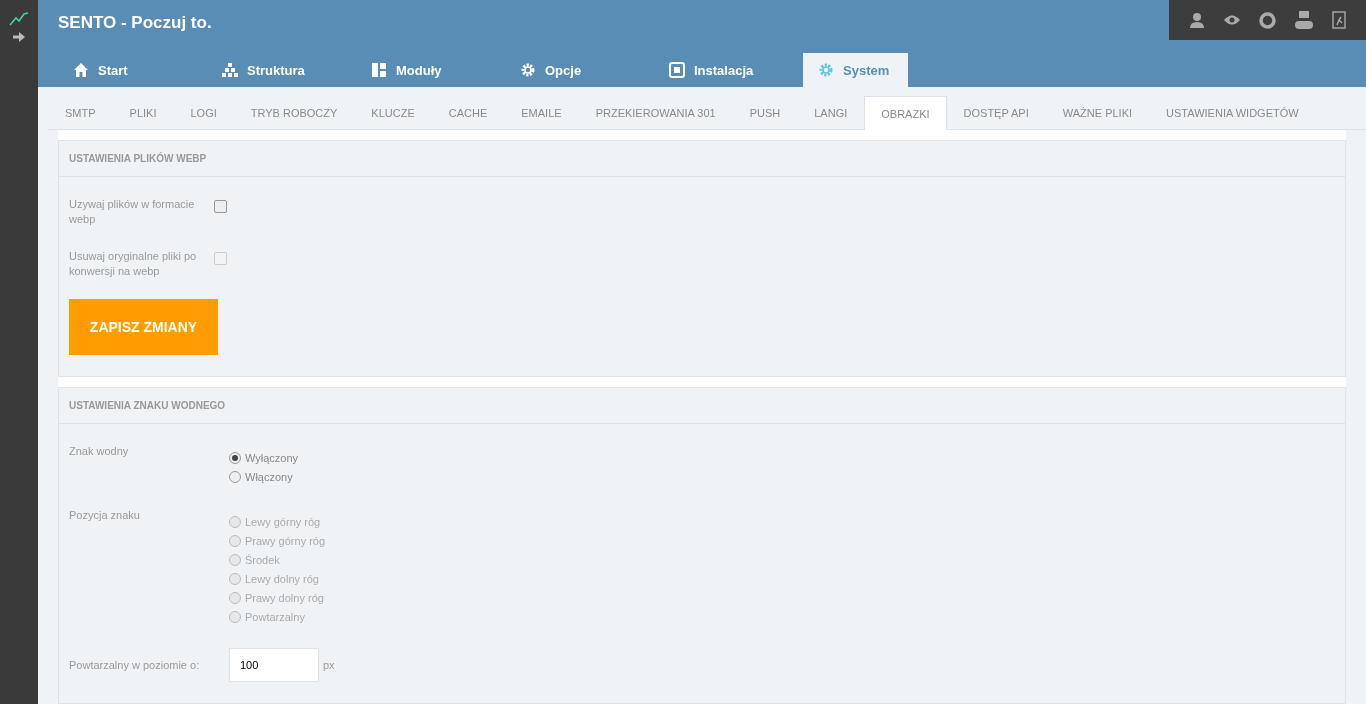  What do you see at coordinates (430, 70) in the screenshot?
I see `nav-tab: Moduły` at bounding box center [430, 70].